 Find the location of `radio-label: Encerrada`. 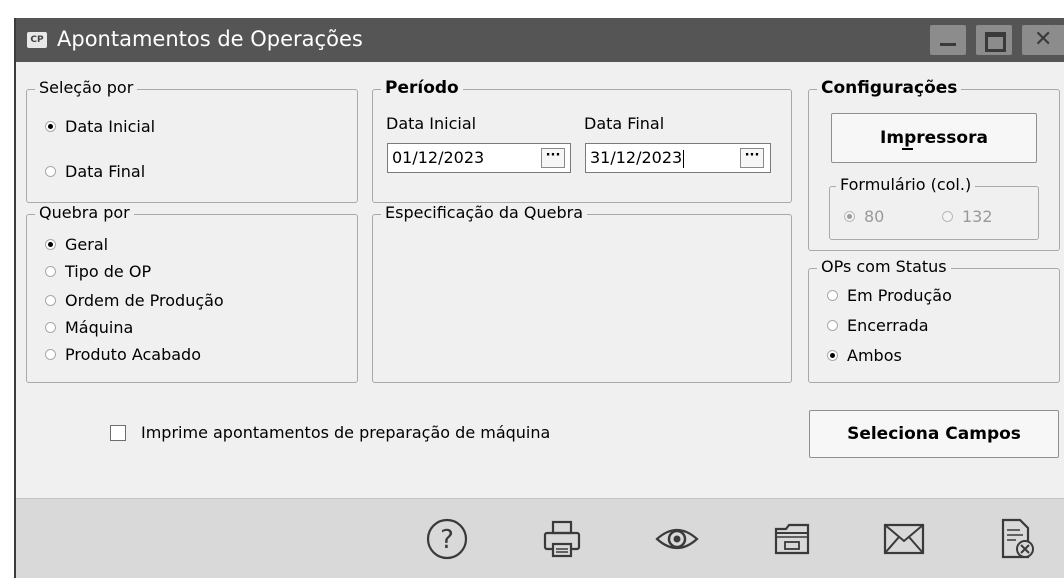

radio-label: Encerrada is located at coordinates (888, 325).